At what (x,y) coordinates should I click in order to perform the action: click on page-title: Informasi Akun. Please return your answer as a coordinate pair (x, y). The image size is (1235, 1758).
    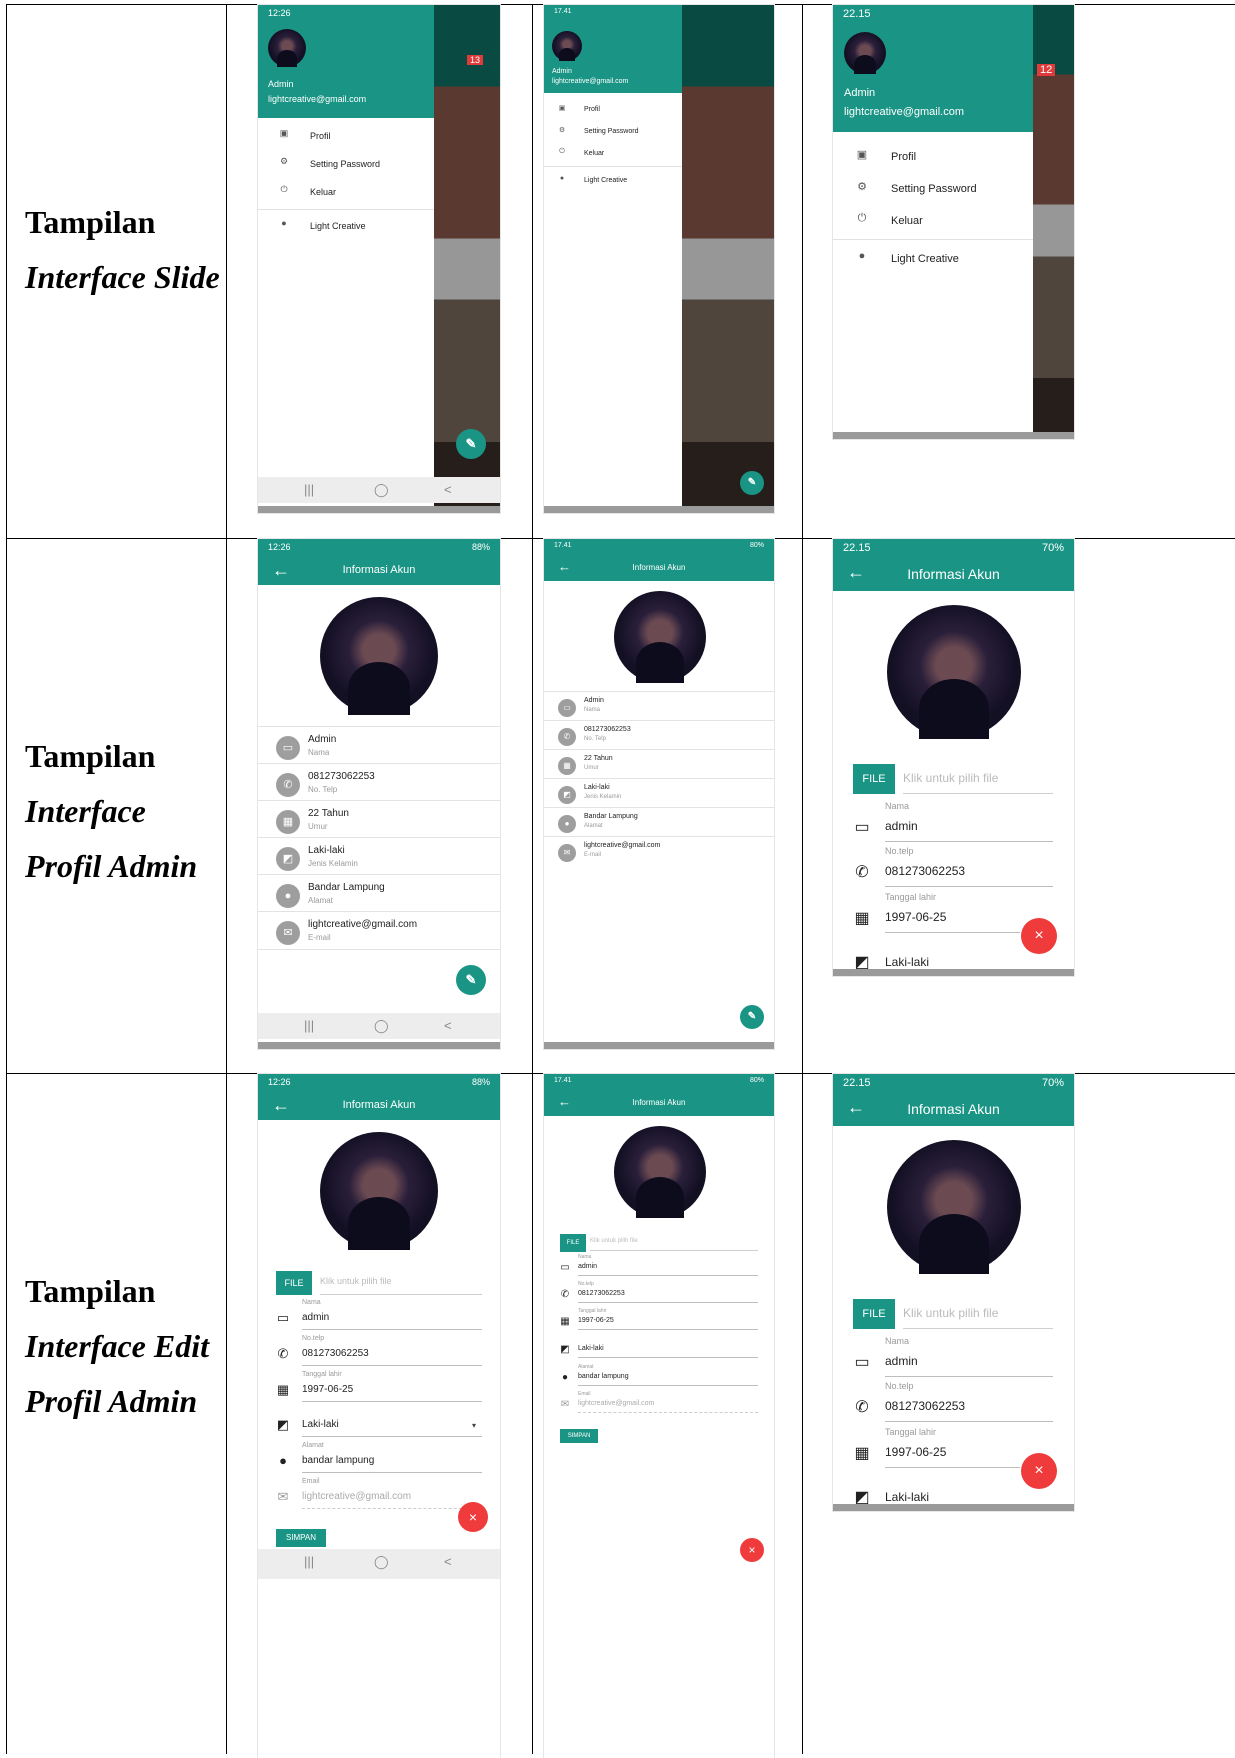
    Looking at the image, I should click on (379, 1105).